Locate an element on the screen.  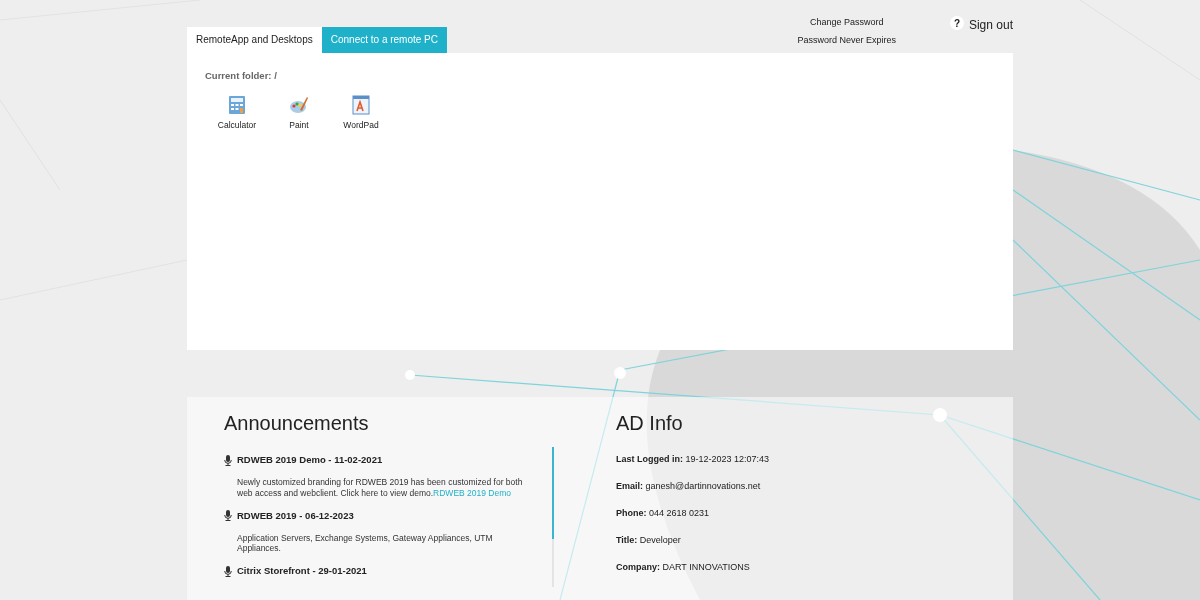
info-field: Title: Developer is located at coordinates (693, 541).